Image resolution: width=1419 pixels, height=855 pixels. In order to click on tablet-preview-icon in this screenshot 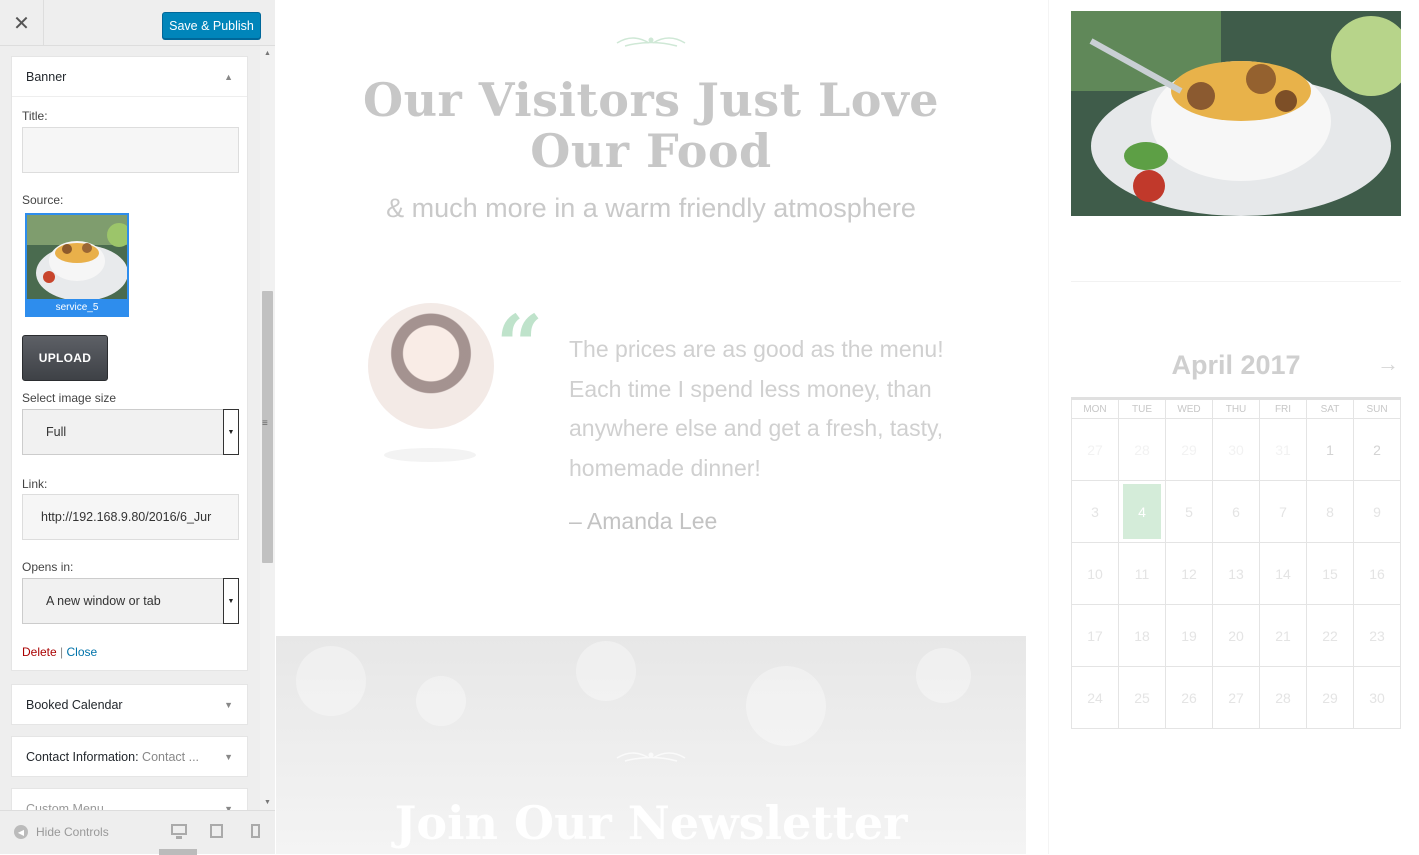, I will do `click(216, 831)`.